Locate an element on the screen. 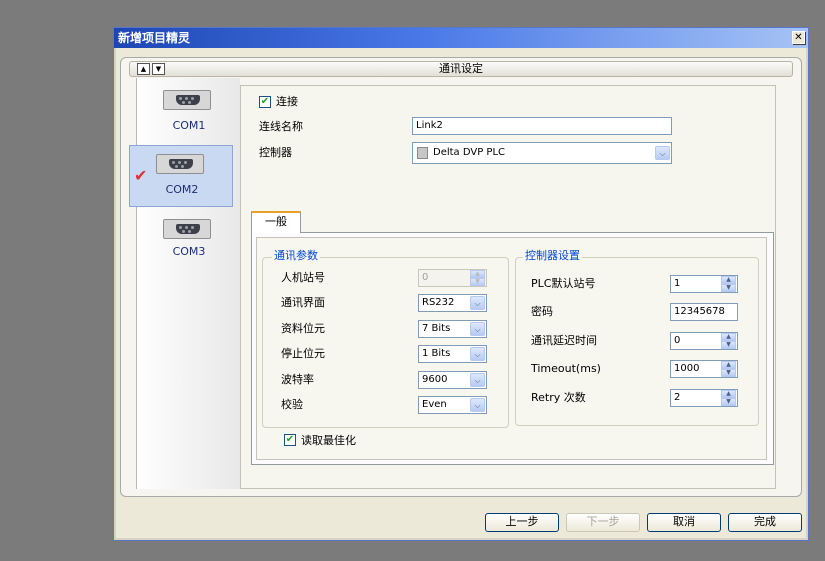  section-header: ▲ ▼ 通讯设定 is located at coordinates (461, 69).